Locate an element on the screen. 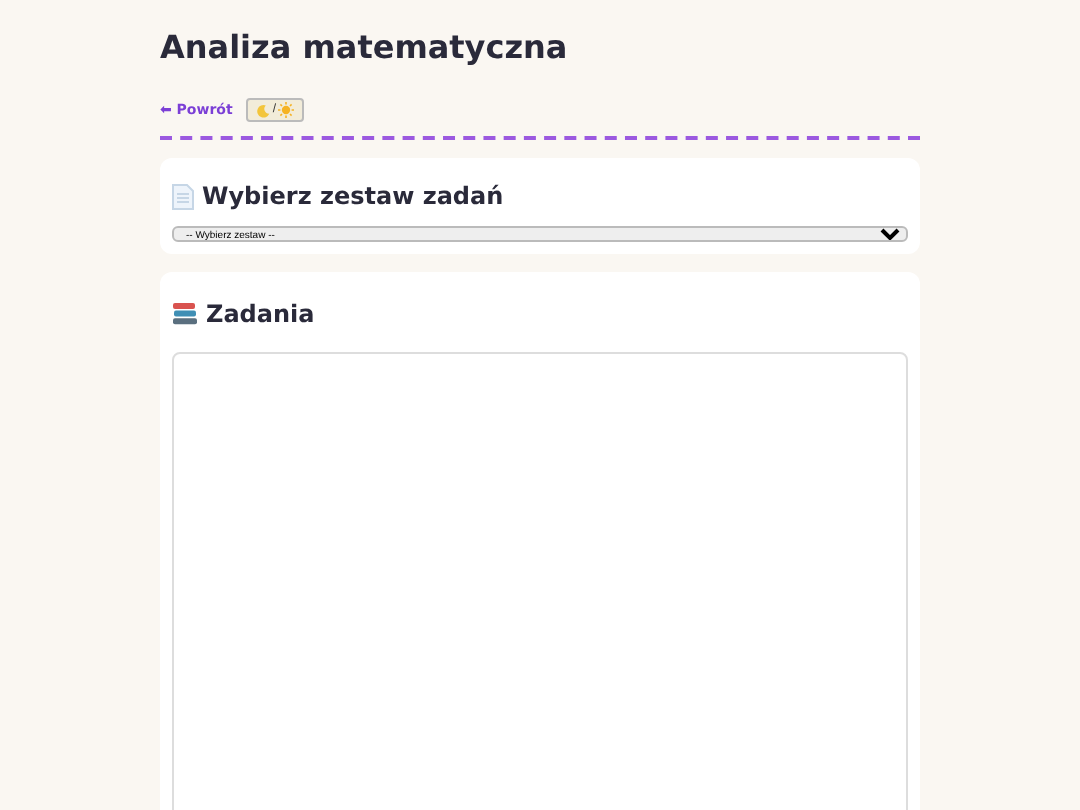 The width and height of the screenshot is (1080, 810). moon-icon is located at coordinates (263, 110).